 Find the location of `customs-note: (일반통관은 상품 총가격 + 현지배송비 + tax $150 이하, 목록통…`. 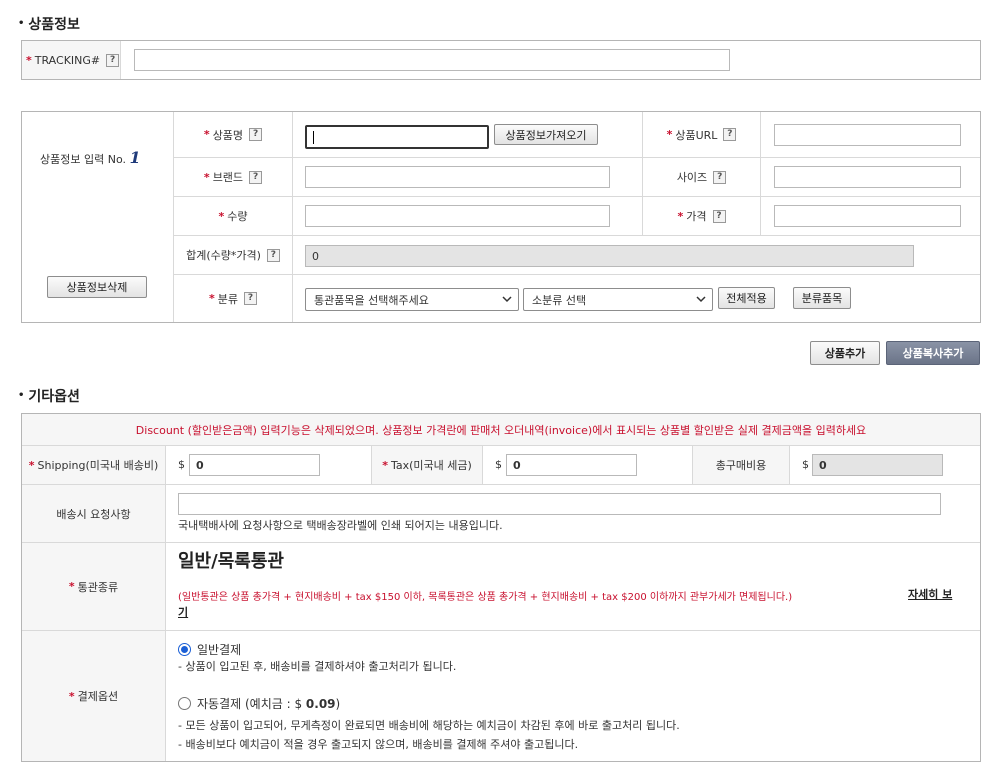

customs-note: (일반통관은 상품 총가격 + 현지배송비 + tax $150 이하, 목록통… is located at coordinates (485, 597).